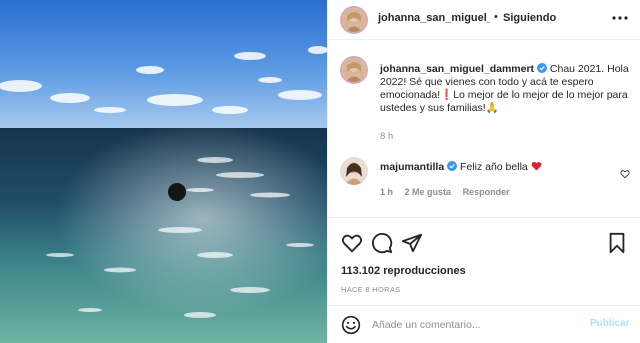  I want to click on following-button: Siguiendo, so click(529, 18).